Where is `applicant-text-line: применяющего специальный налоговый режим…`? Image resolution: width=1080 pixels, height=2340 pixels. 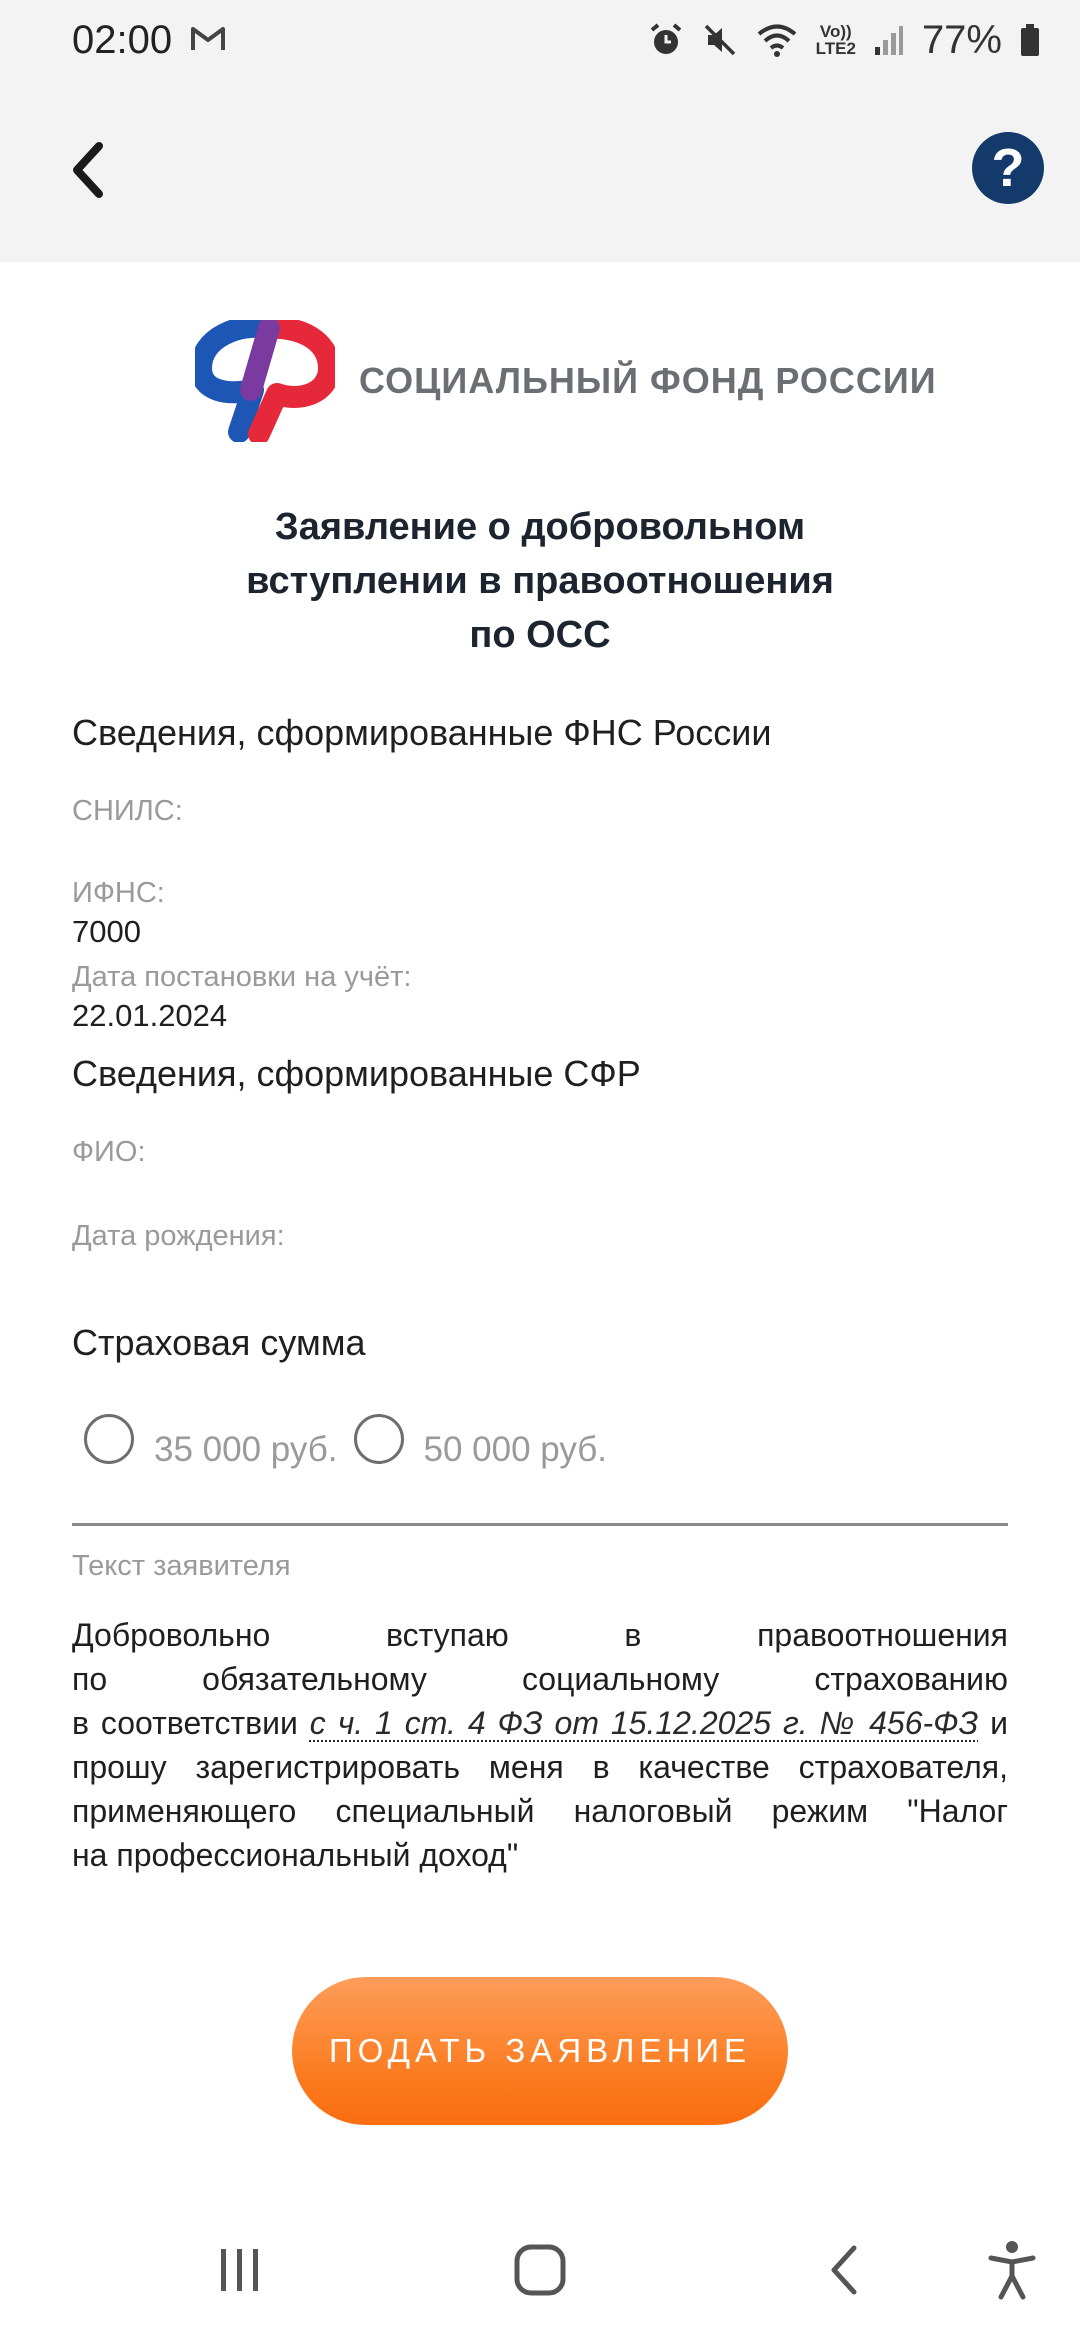
applicant-text-line: применяющего специальный налоговый режим… is located at coordinates (540, 1811).